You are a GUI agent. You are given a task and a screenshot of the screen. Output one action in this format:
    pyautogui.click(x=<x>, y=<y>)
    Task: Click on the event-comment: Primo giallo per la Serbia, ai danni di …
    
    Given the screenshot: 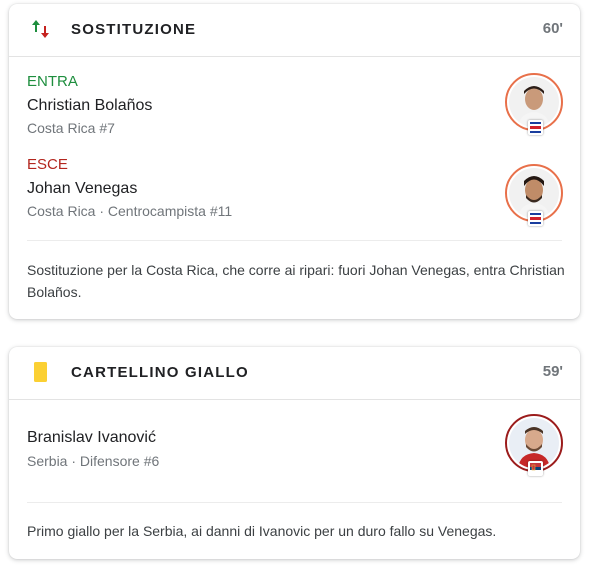 What is the action you would take?
    pyautogui.click(x=262, y=531)
    